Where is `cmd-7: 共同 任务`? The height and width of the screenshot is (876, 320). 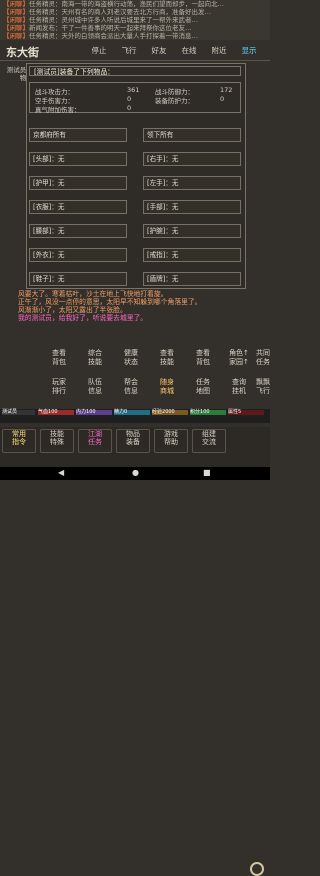 cmd-7: 共同 任务 is located at coordinates (263, 358).